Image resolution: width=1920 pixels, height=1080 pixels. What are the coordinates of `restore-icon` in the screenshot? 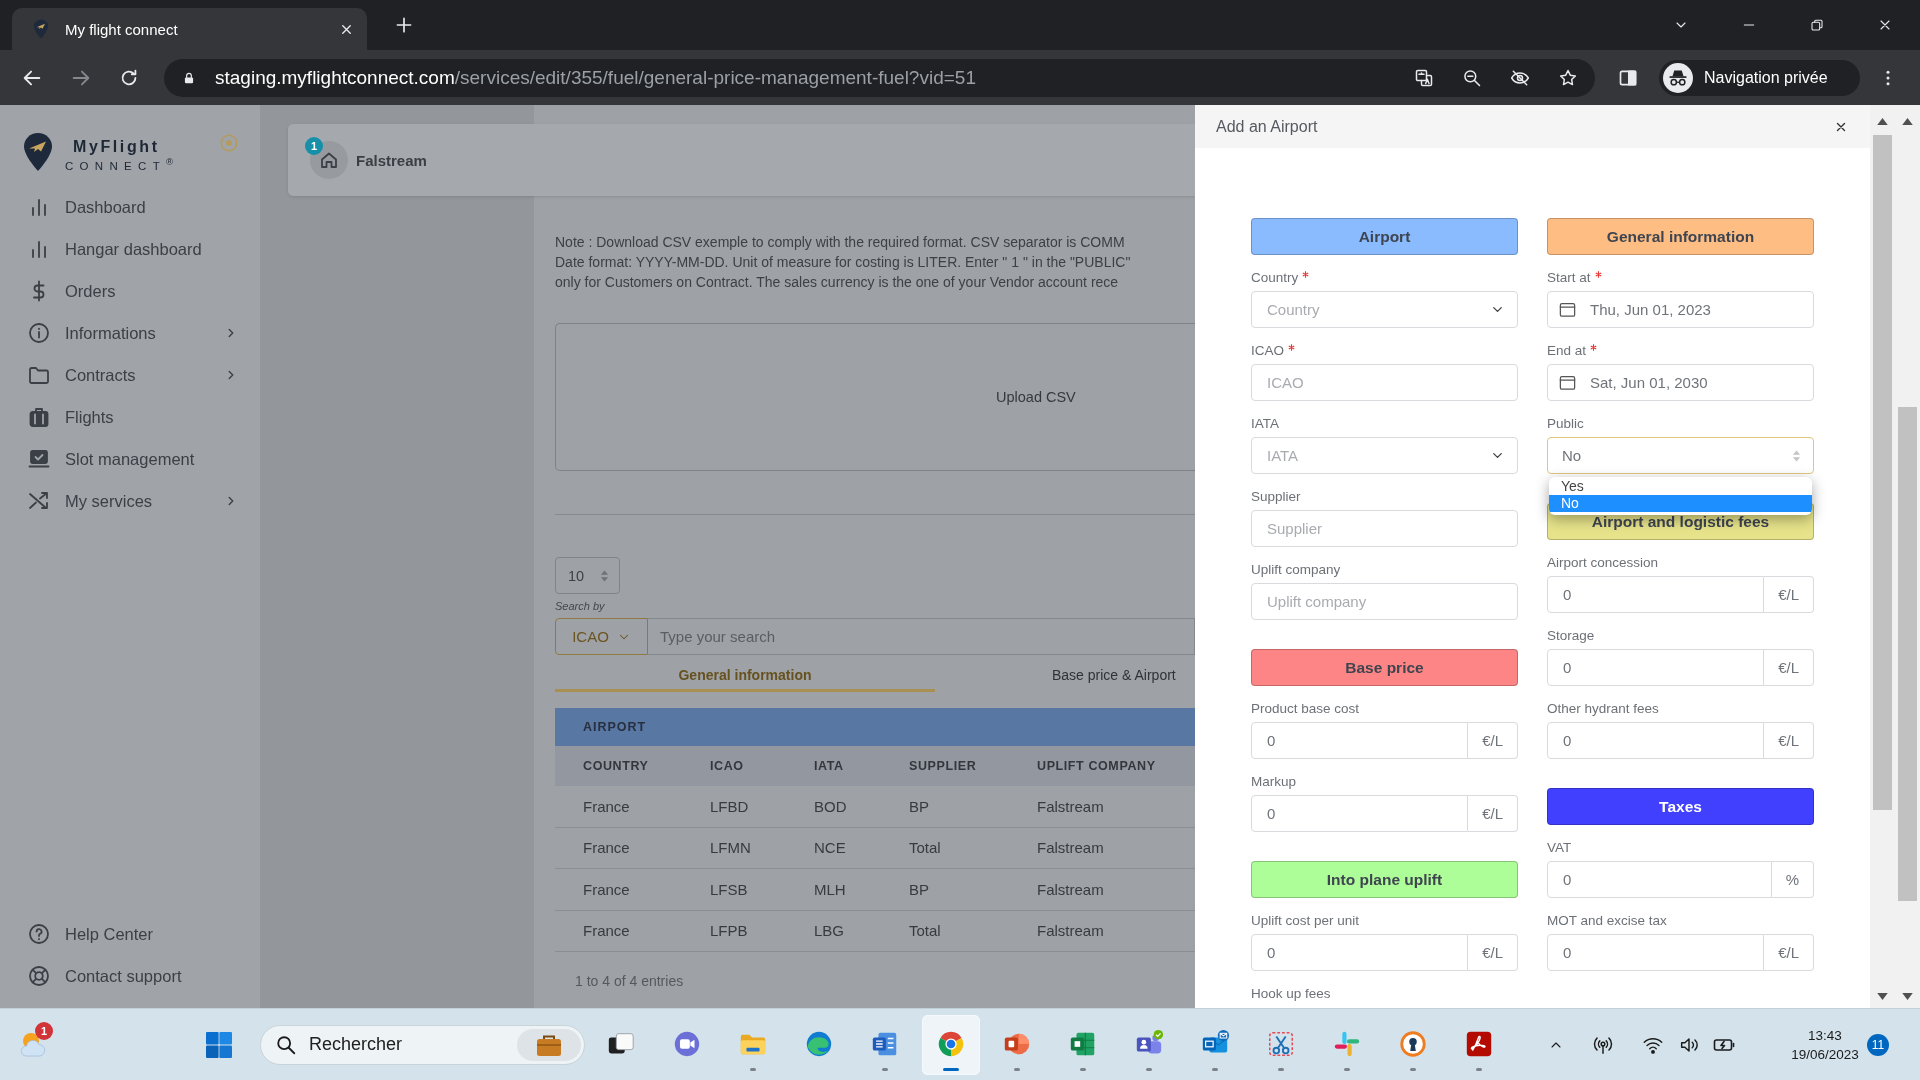 It's located at (1817, 25).